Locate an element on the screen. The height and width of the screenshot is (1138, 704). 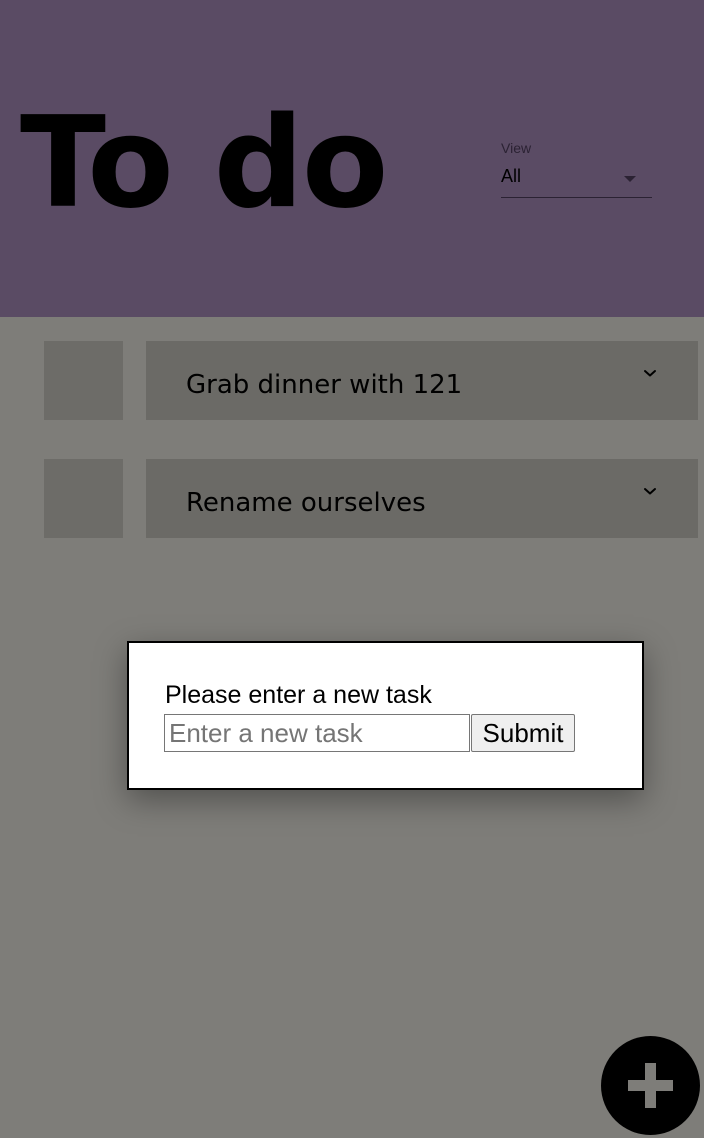
plus-icon is located at coordinates (650, 1085).